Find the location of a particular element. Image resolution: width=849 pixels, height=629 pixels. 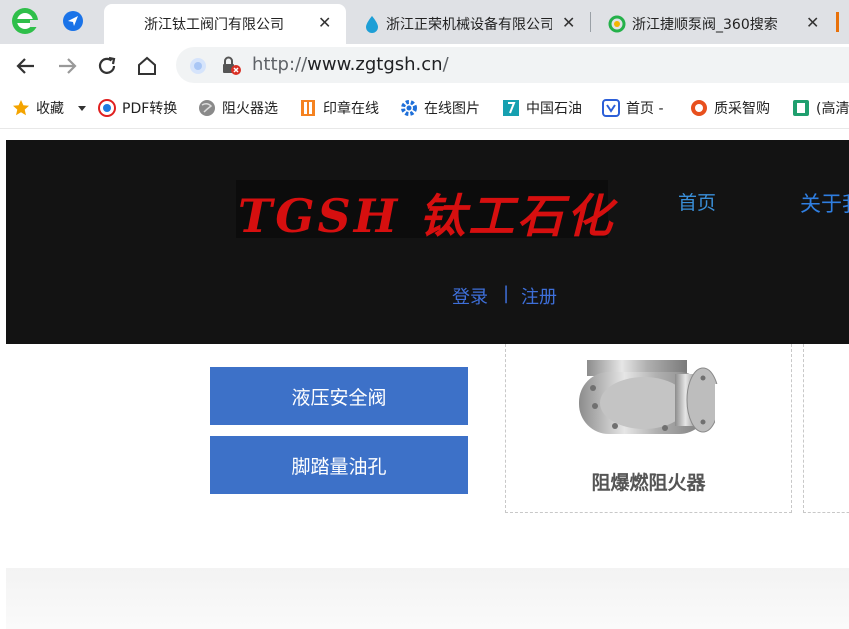

home-button is located at coordinates (147, 66).